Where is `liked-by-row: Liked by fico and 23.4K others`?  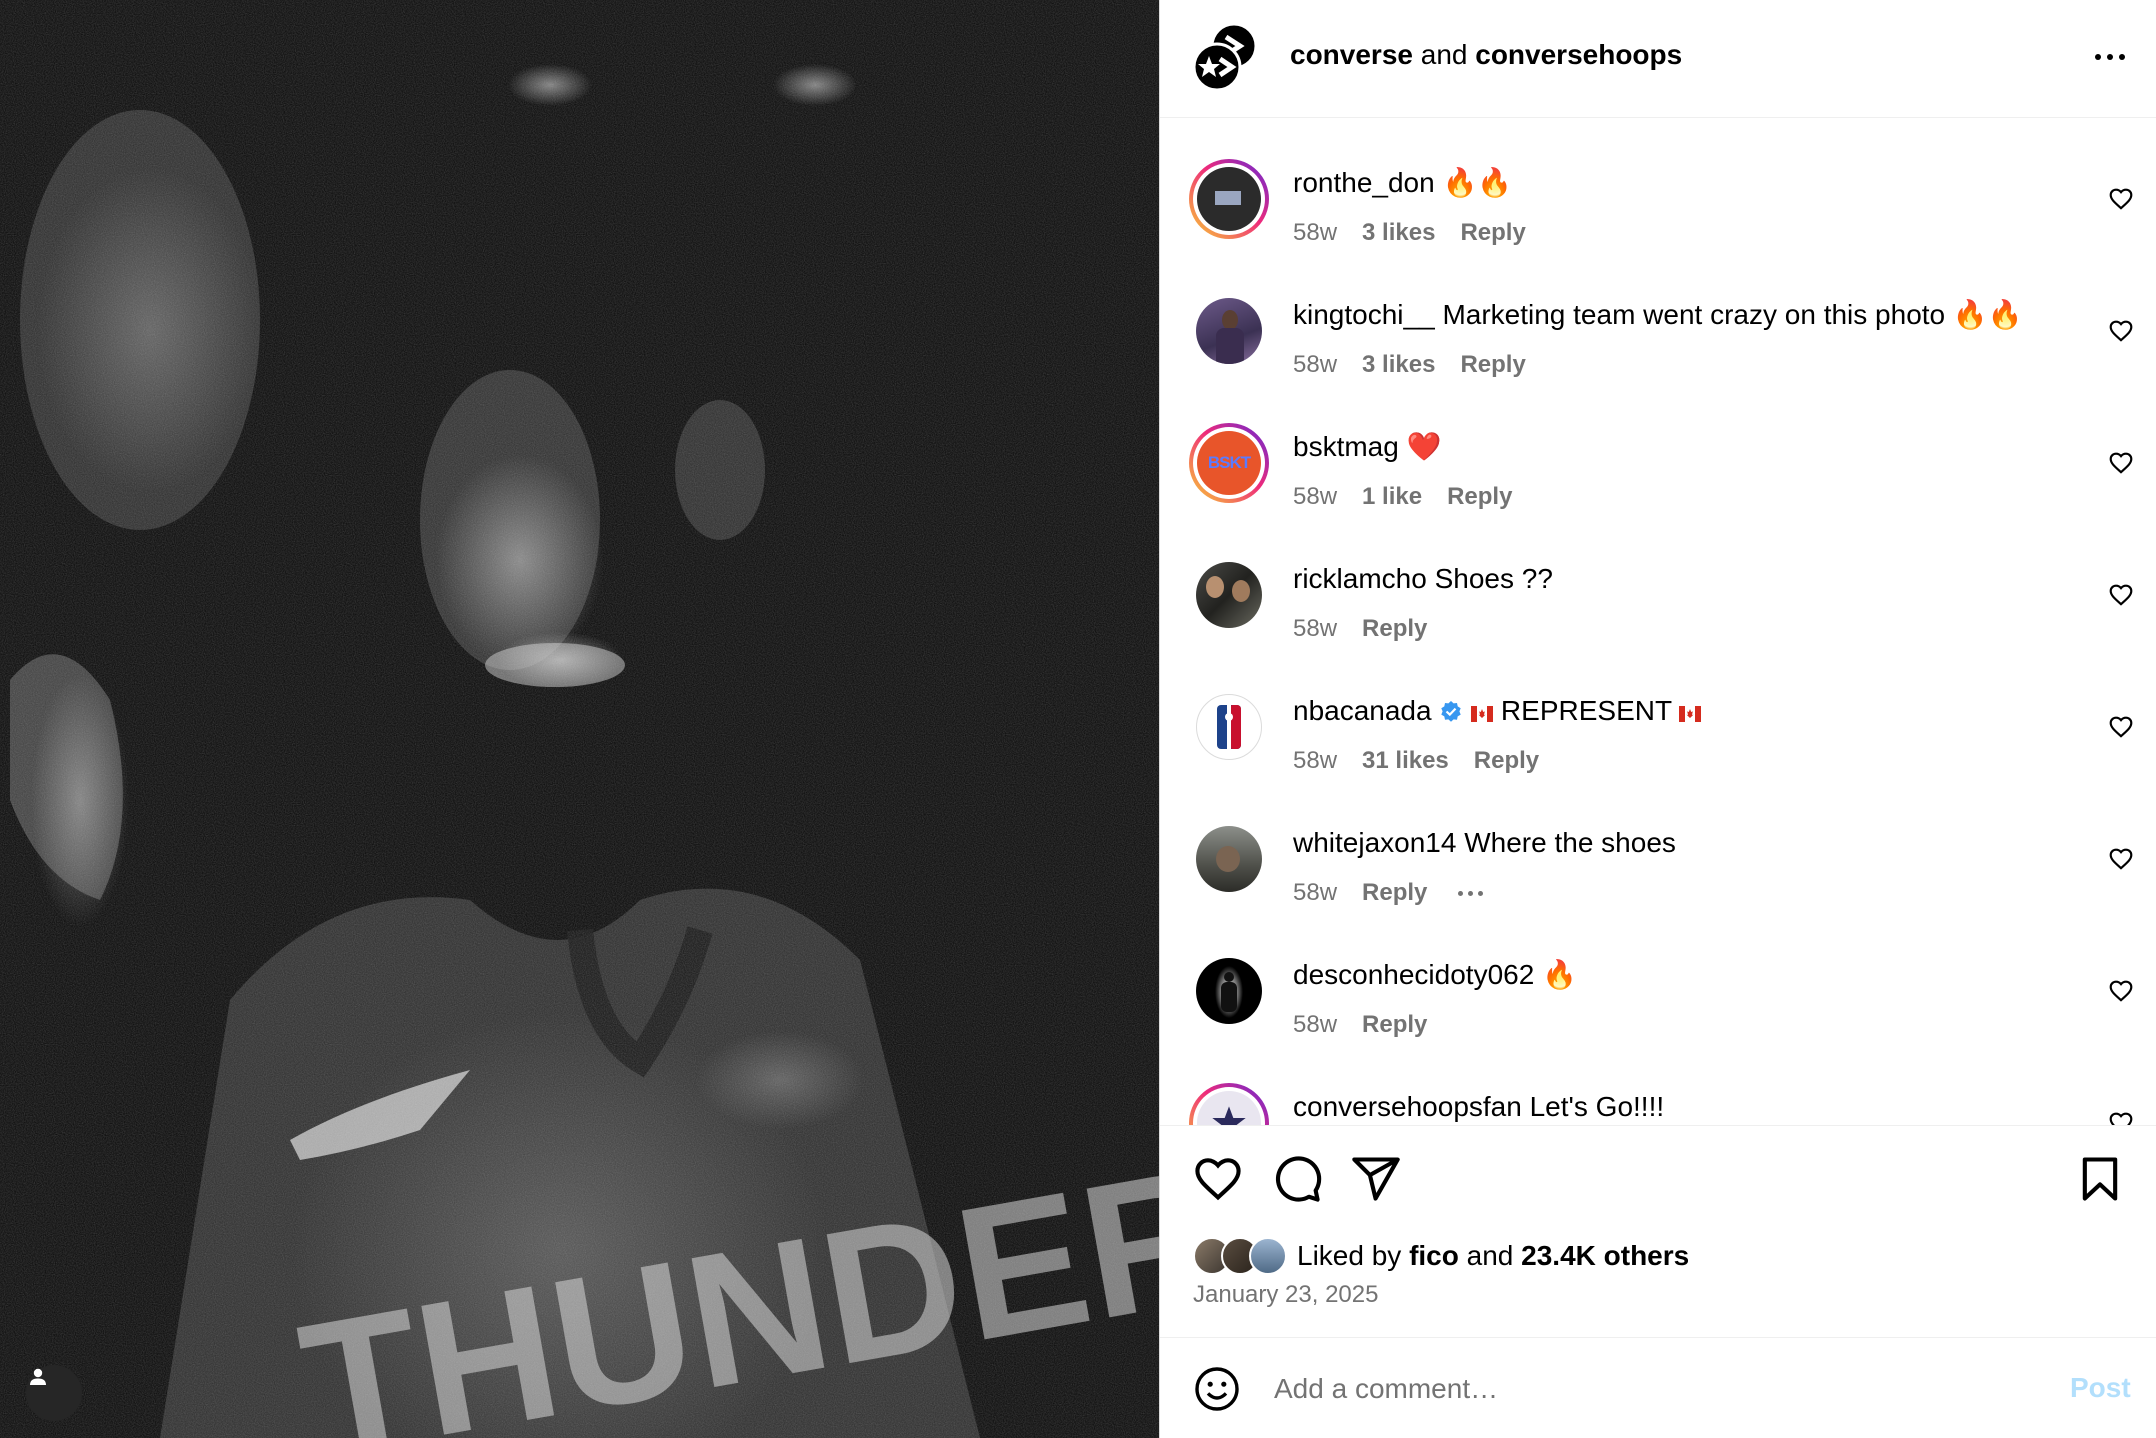
liked-by-row: Liked by fico and 23.4K others is located at coordinates (1441, 1256).